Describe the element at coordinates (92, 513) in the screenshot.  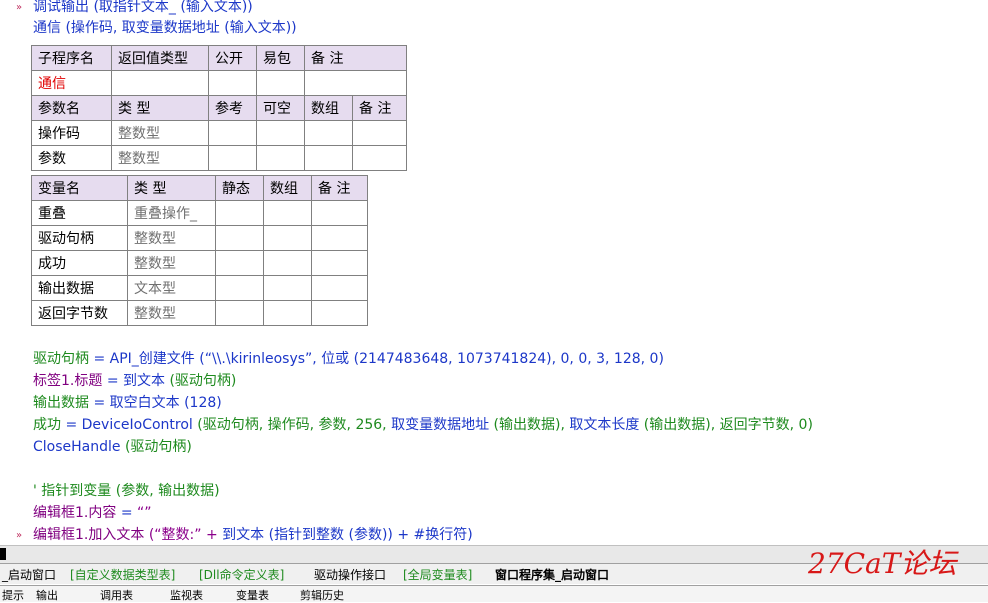
I see `code-line-editbox-content: 编辑框1.内容 = “”` at that location.